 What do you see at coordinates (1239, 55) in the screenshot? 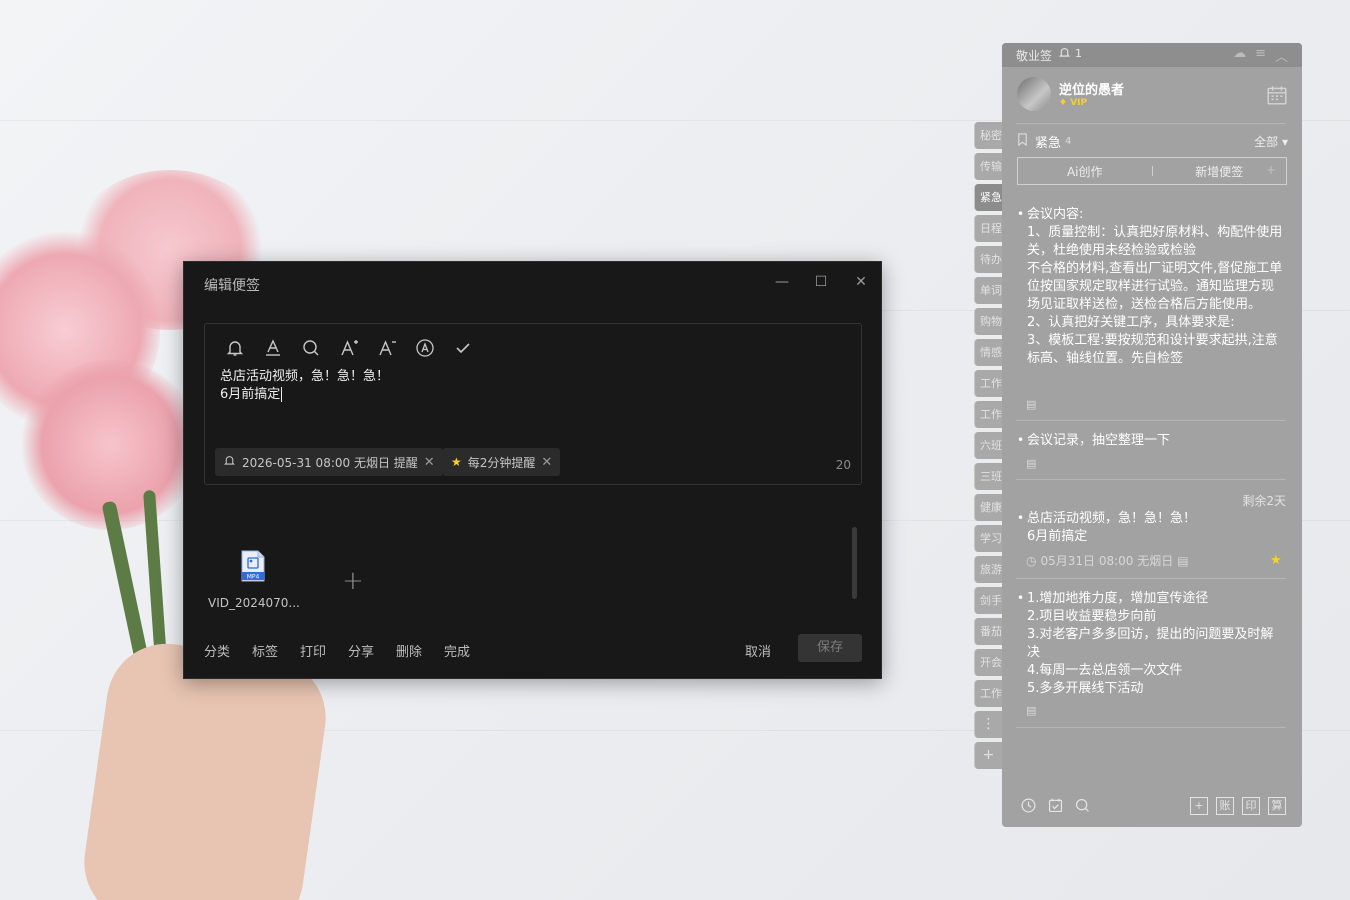
I see `cloud-sync-icon: ☁` at bounding box center [1239, 55].